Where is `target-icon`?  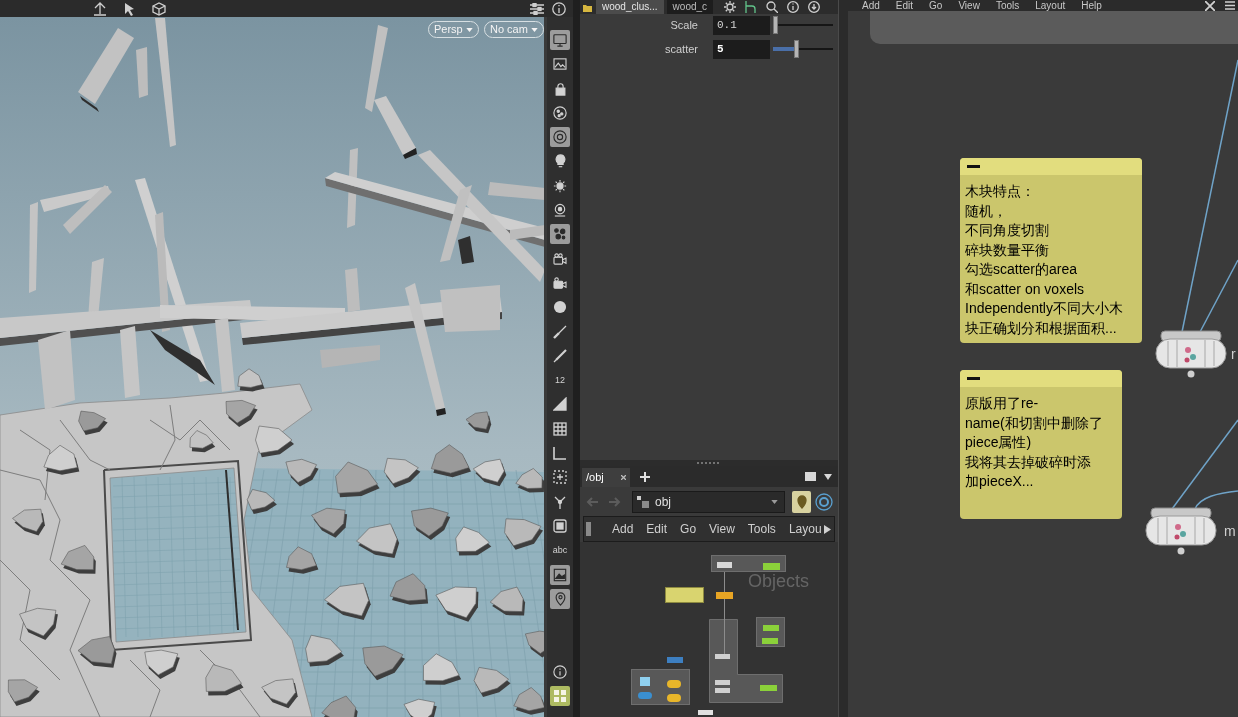
target-icon is located at coordinates (824, 501).